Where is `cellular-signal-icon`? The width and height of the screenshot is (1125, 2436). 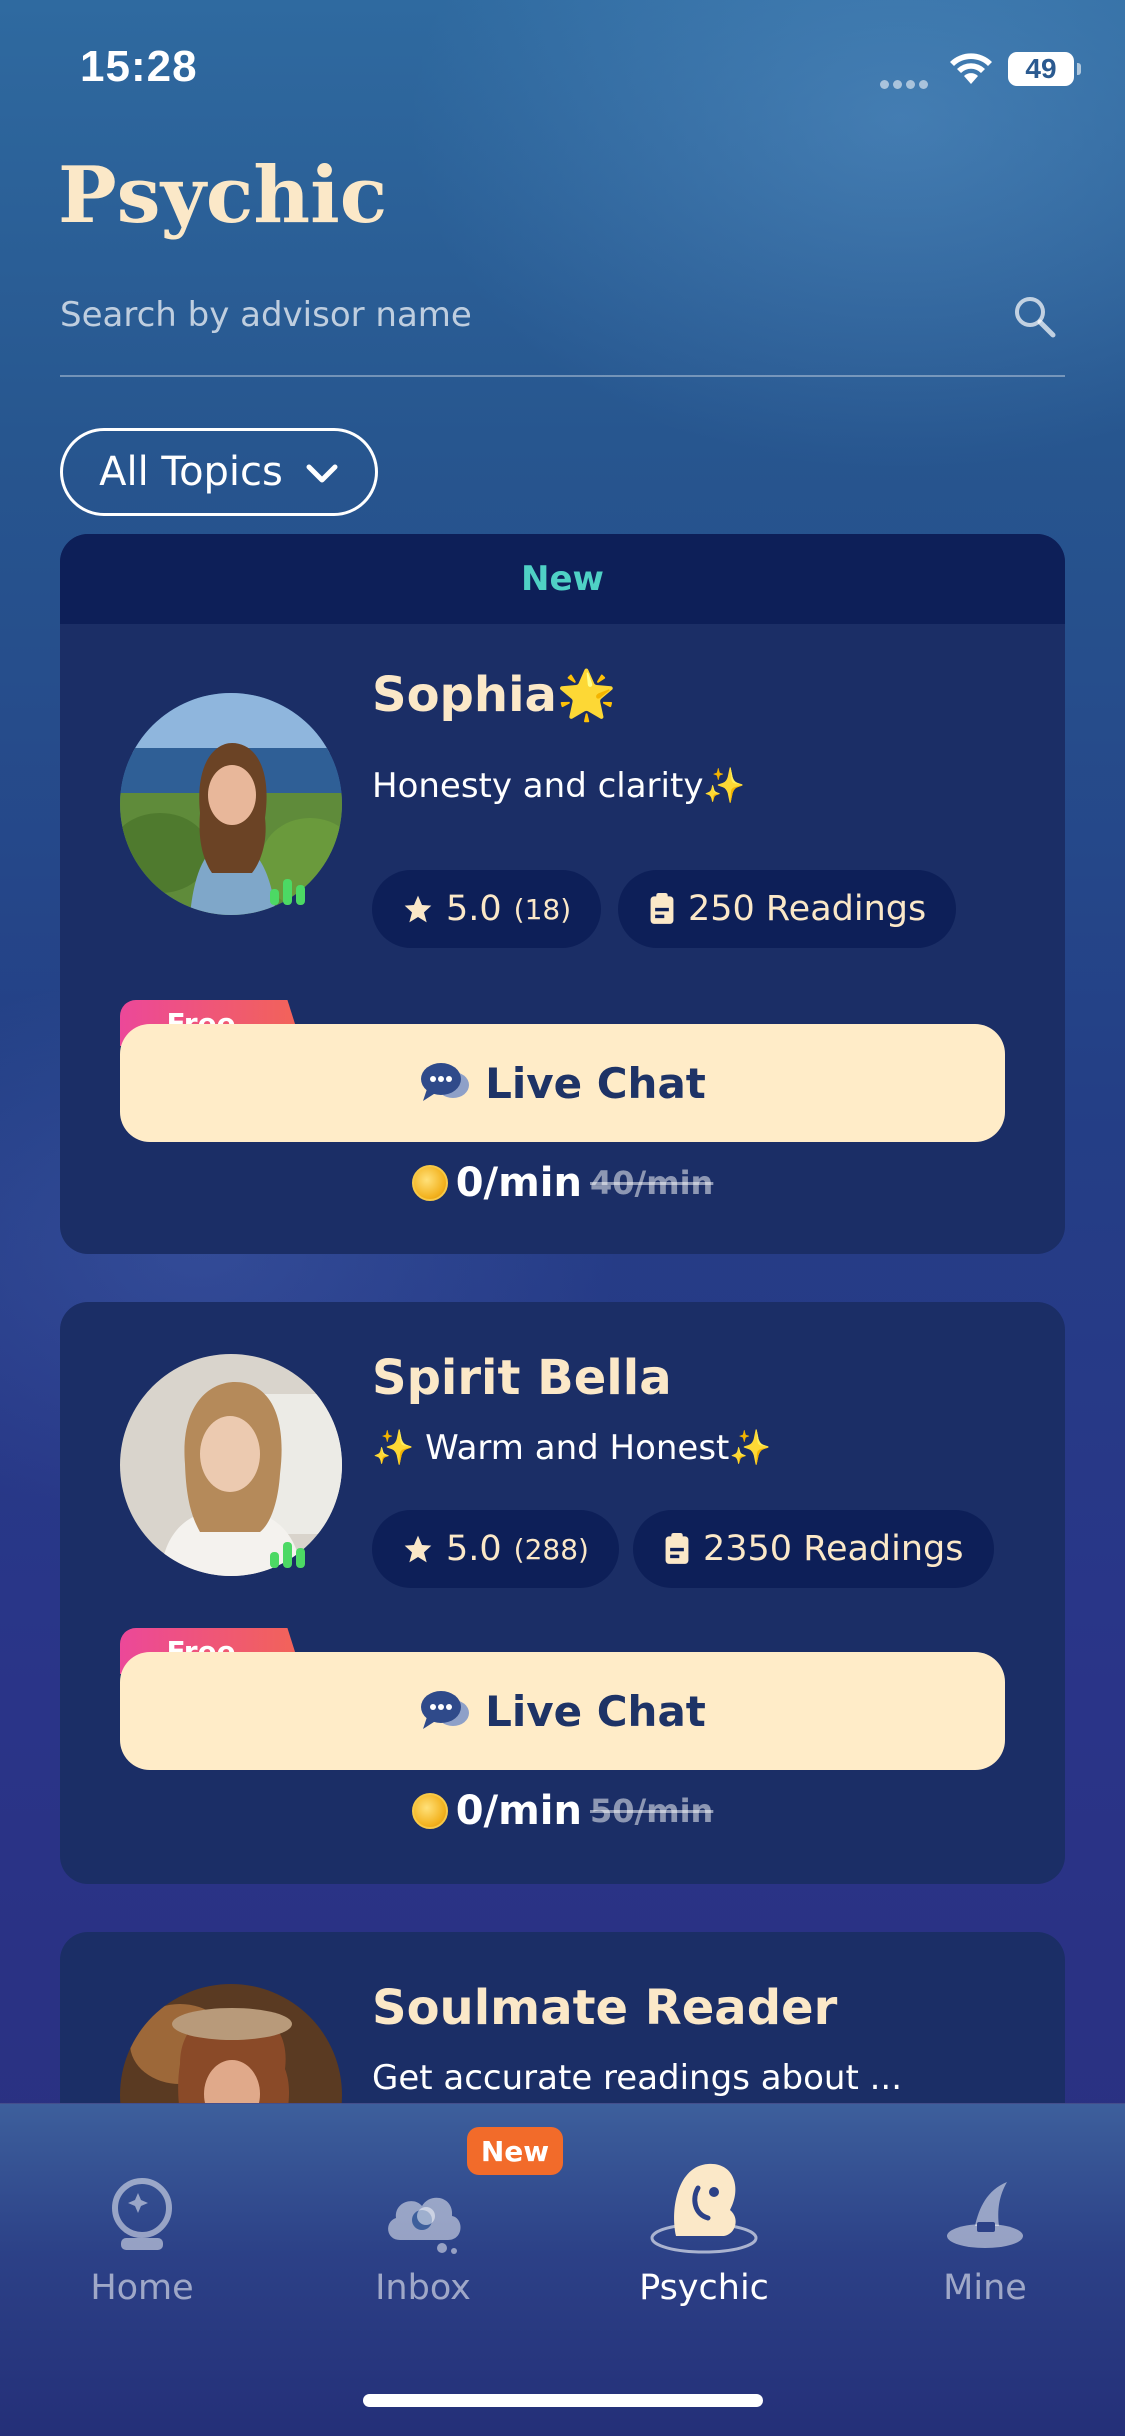 cellular-signal-icon is located at coordinates (906, 83).